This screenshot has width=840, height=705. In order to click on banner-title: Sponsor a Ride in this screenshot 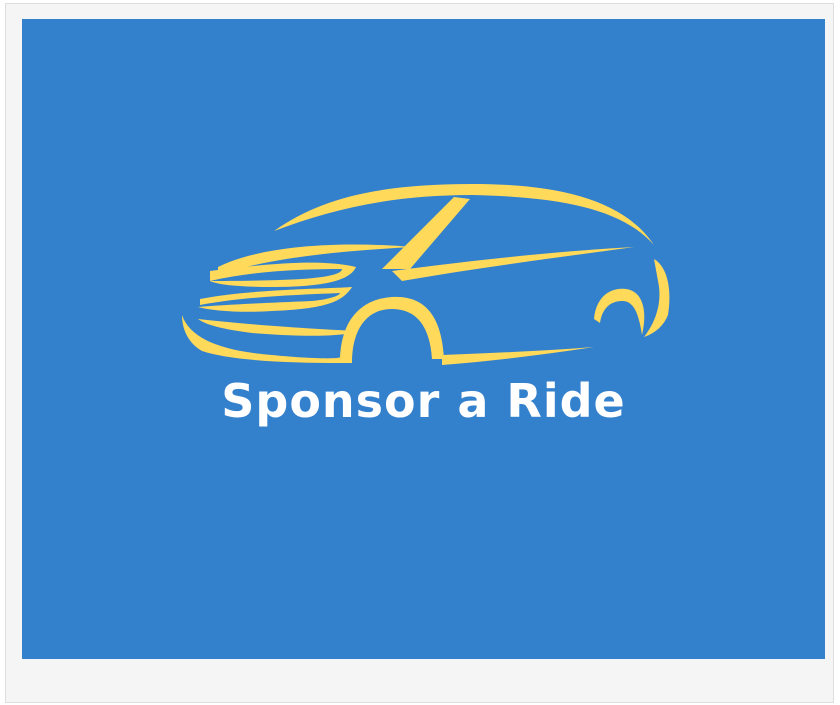, I will do `click(423, 401)`.